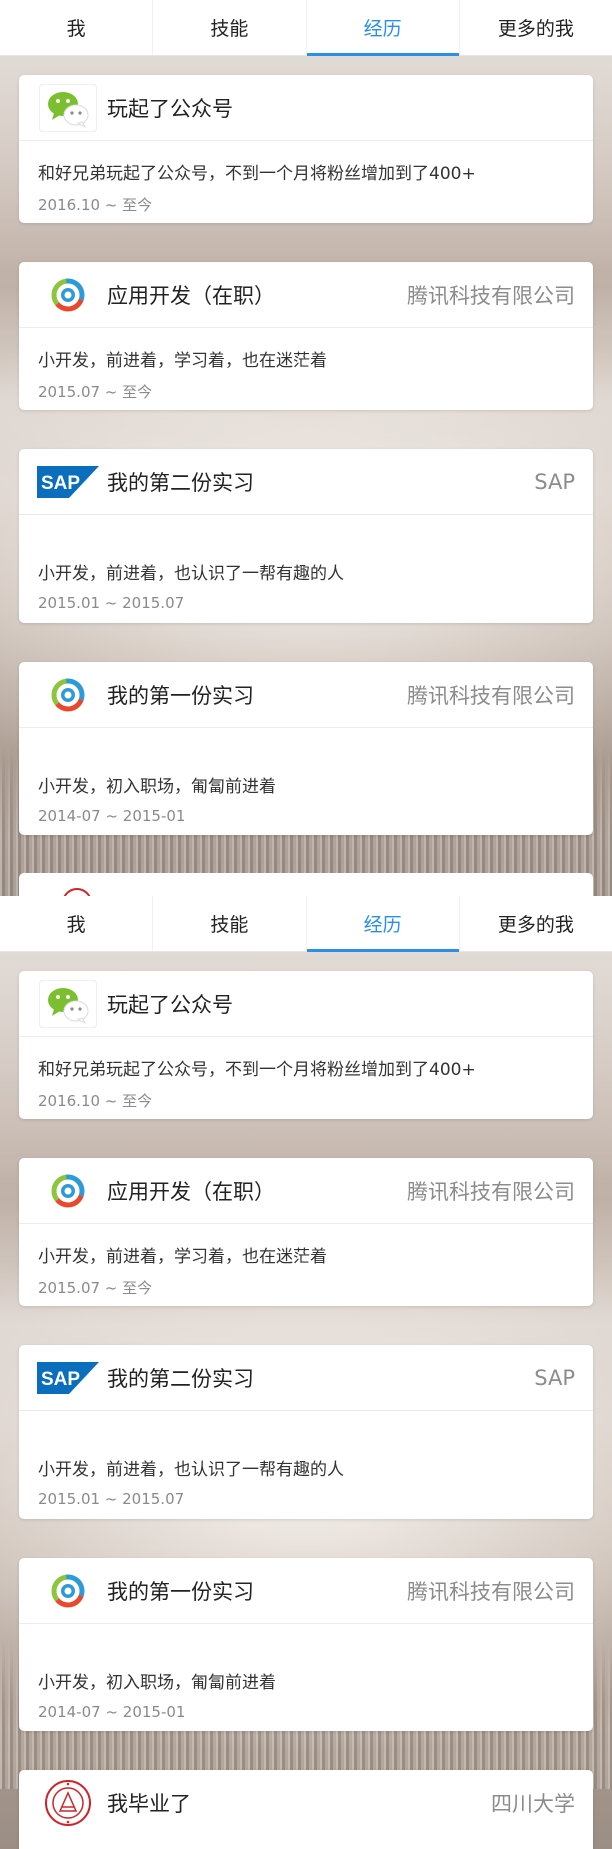 The height and width of the screenshot is (1849, 612). What do you see at coordinates (149, 1804) in the screenshot?
I see `card-title: 我毕业了` at bounding box center [149, 1804].